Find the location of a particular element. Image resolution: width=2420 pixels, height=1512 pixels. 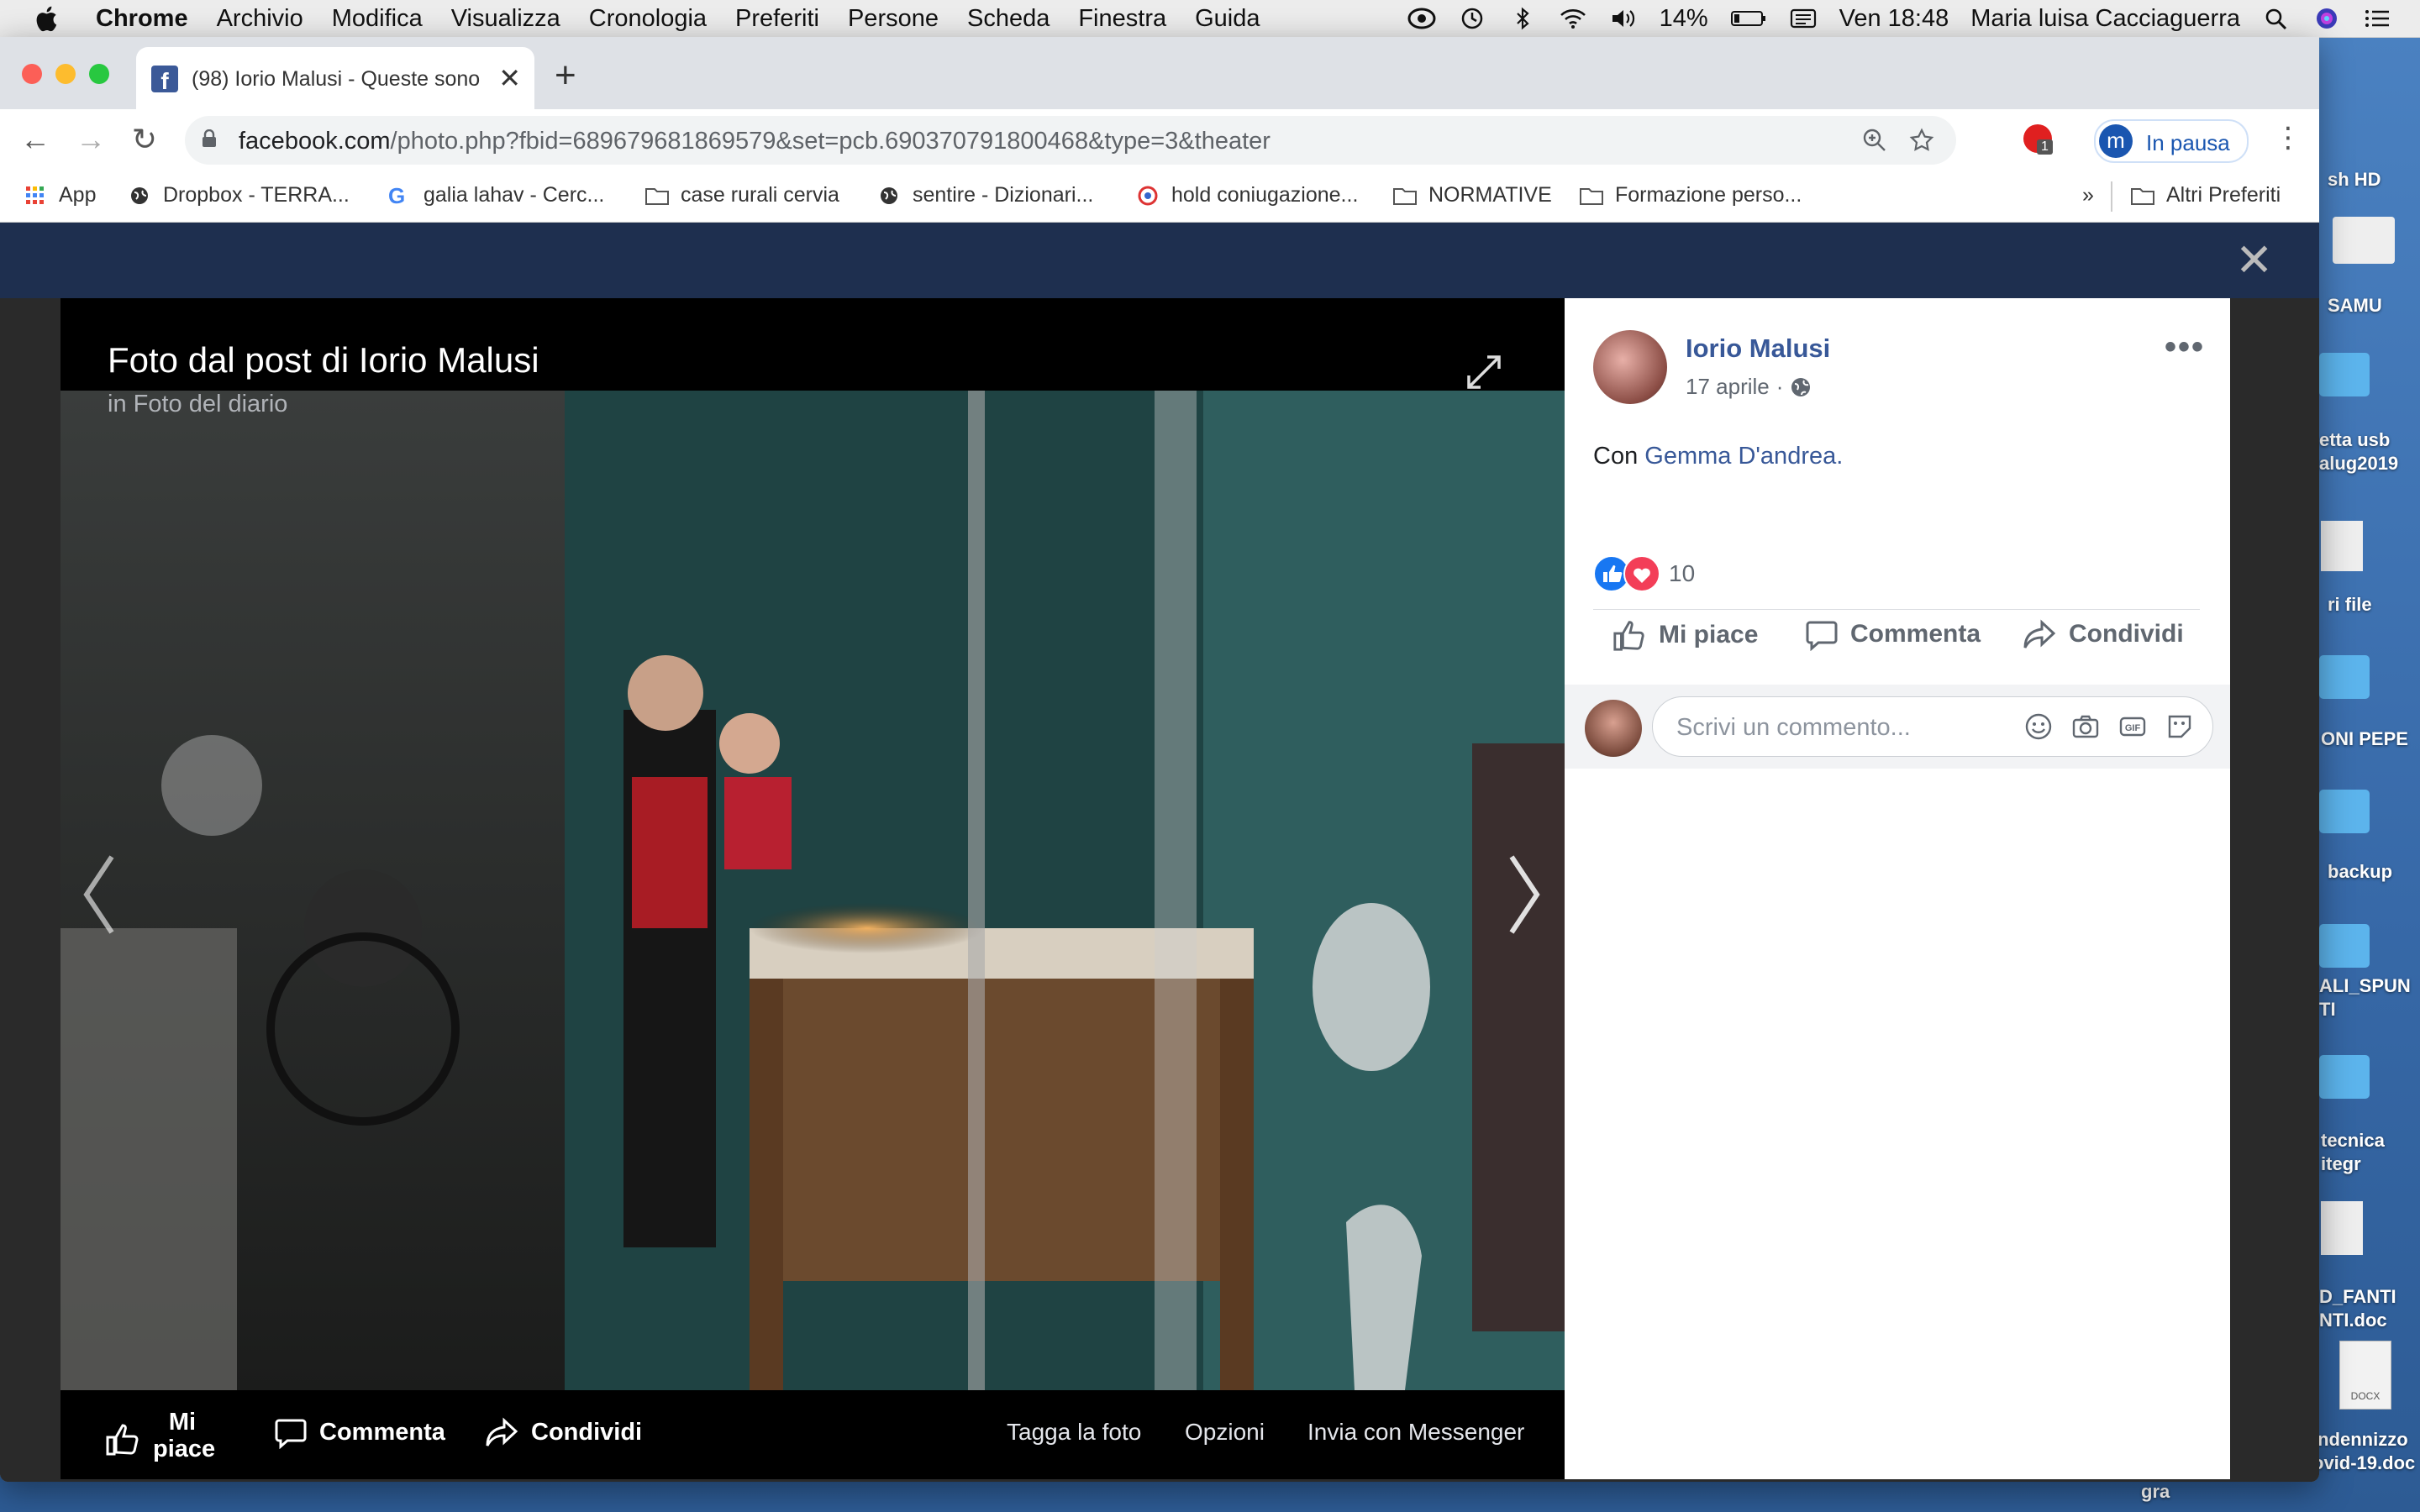

previous-photo-icon is located at coordinates (99, 894).